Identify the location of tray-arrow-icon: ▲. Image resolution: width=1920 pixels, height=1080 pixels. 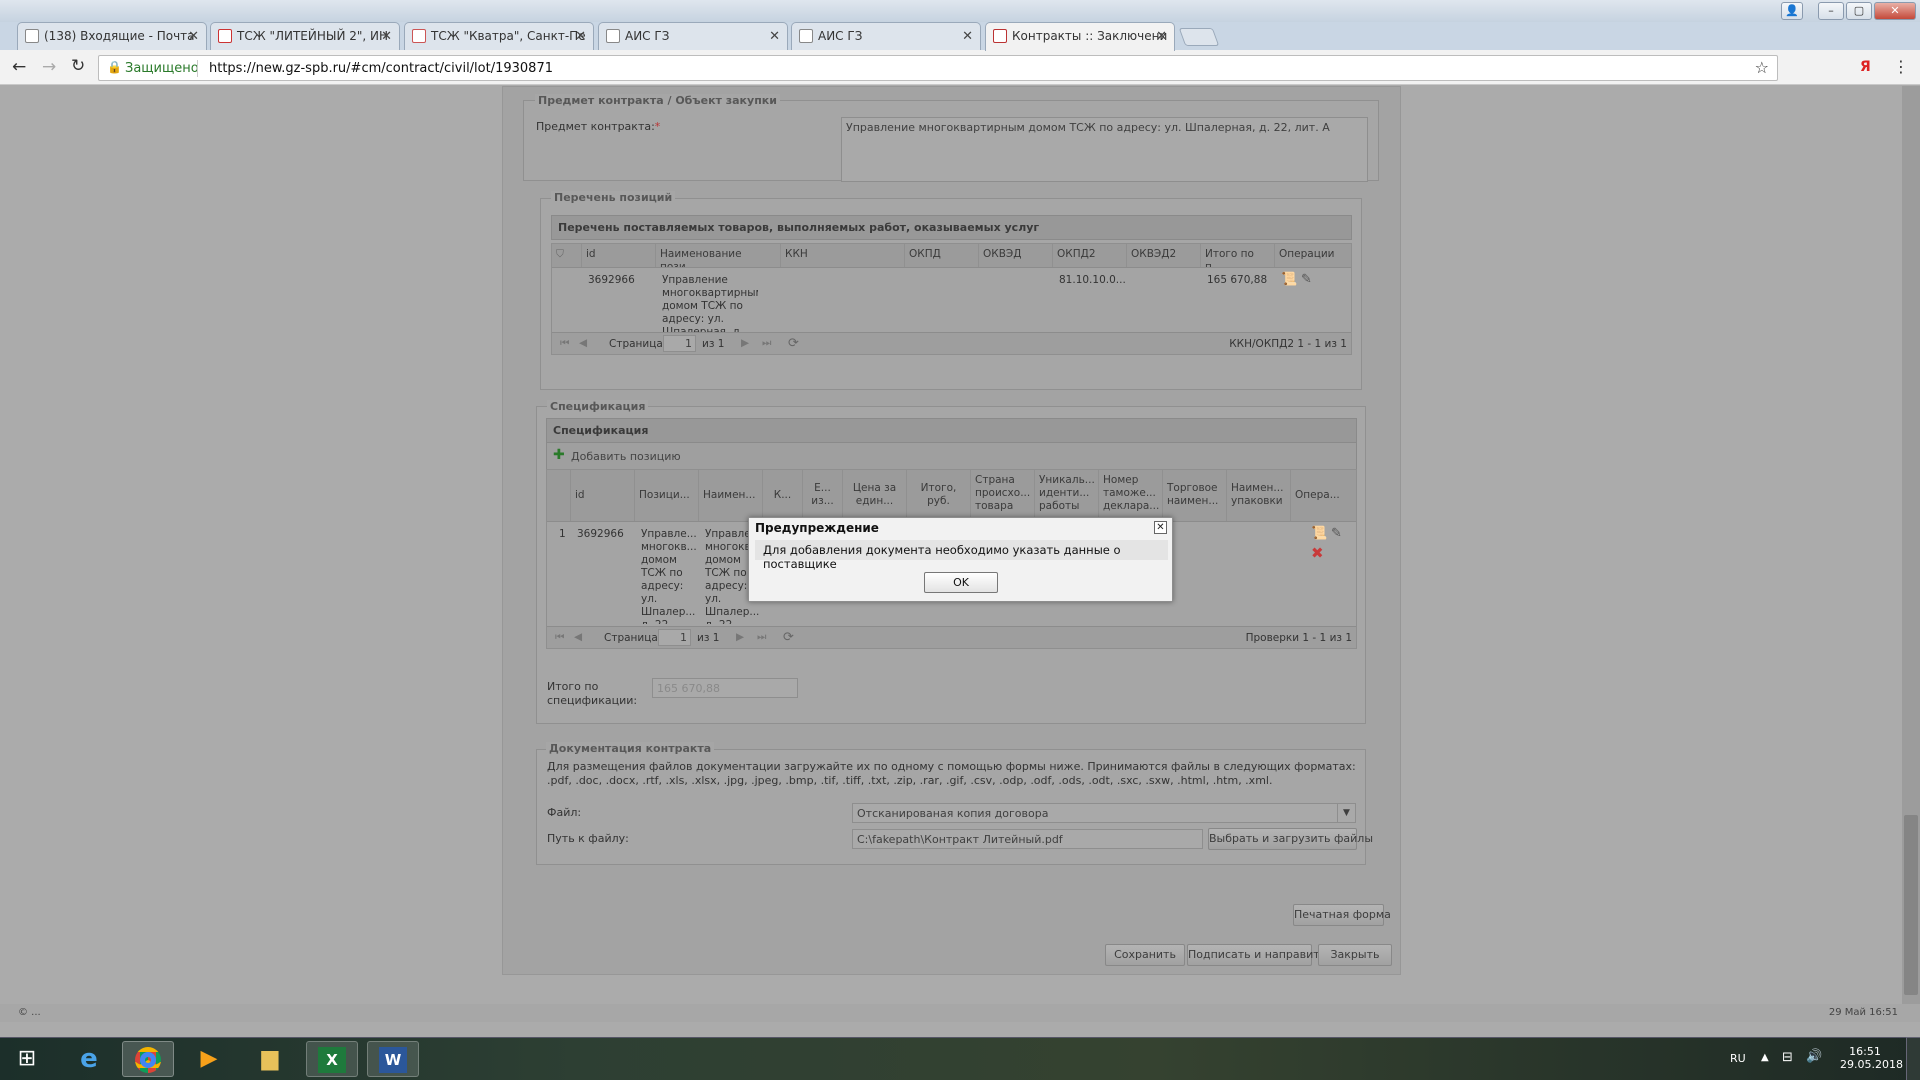
(1765, 1057).